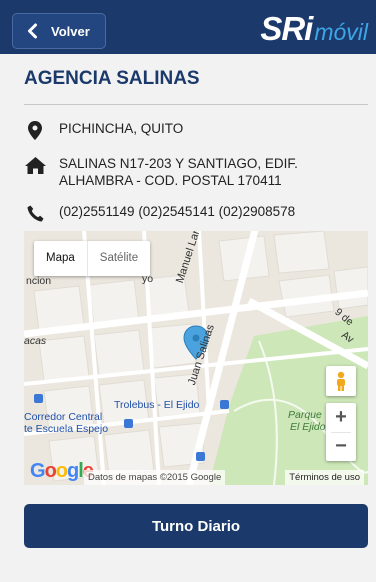 The height and width of the screenshot is (582, 376). I want to click on street-view-button, so click(341, 381).